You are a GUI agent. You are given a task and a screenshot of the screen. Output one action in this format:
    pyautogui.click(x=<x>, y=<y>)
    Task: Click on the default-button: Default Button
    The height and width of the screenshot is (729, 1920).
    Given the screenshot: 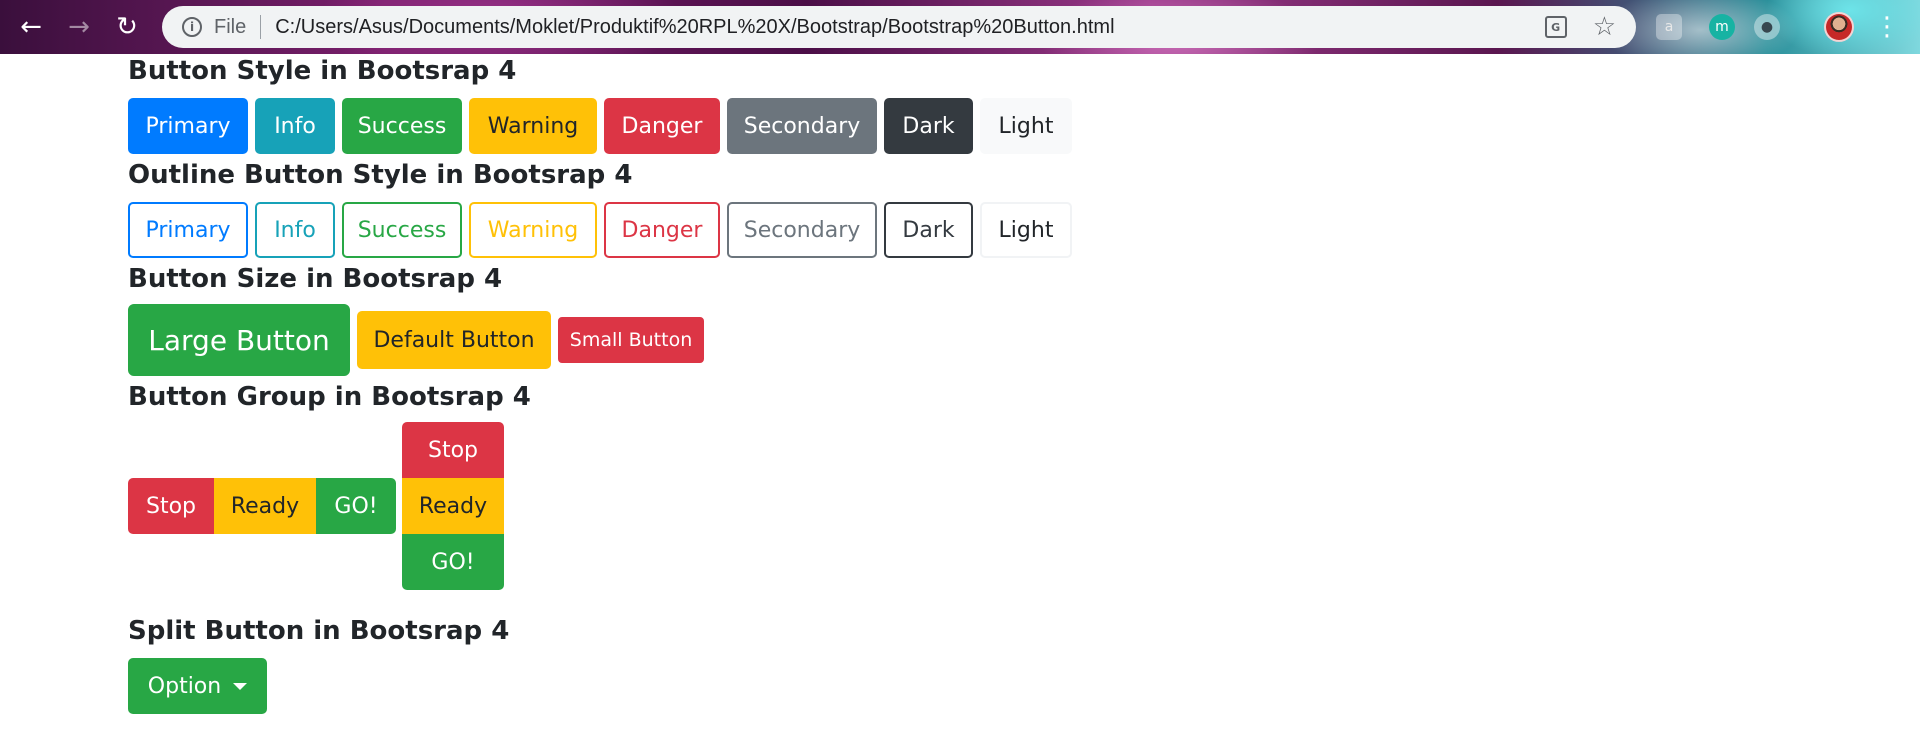 What is the action you would take?
    pyautogui.click(x=454, y=340)
    